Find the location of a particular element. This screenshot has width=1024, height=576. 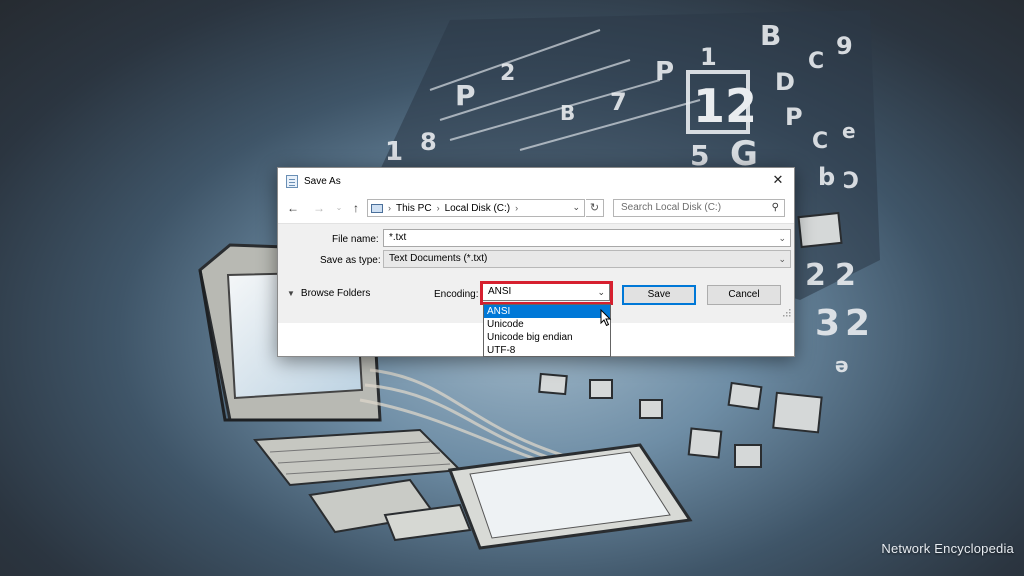

svg-text: 7 is located at coordinates (618, 102).